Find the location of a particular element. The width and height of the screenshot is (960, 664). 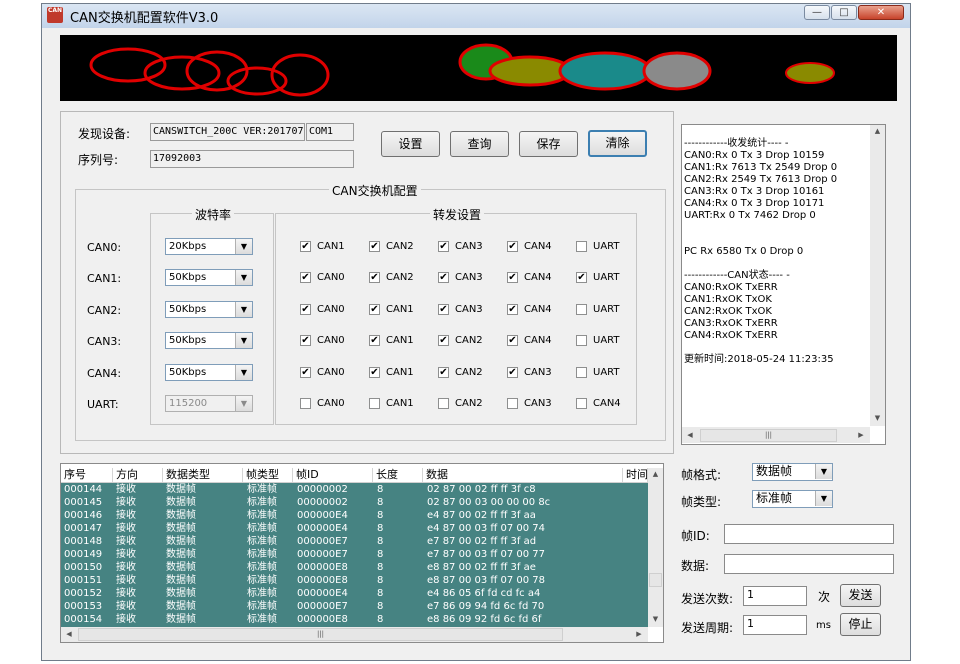

forward-checkbox-label: UART is located at coordinates (606, 277).